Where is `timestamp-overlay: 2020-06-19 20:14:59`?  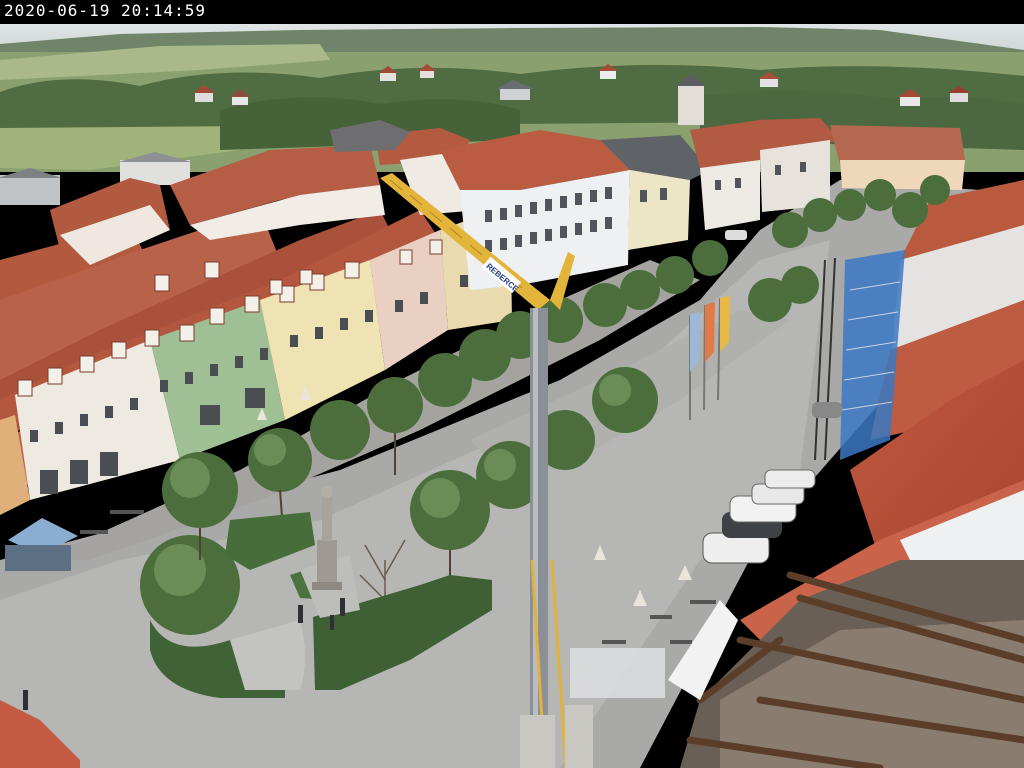
timestamp-overlay: 2020-06-19 20:14:59 is located at coordinates (105, 10).